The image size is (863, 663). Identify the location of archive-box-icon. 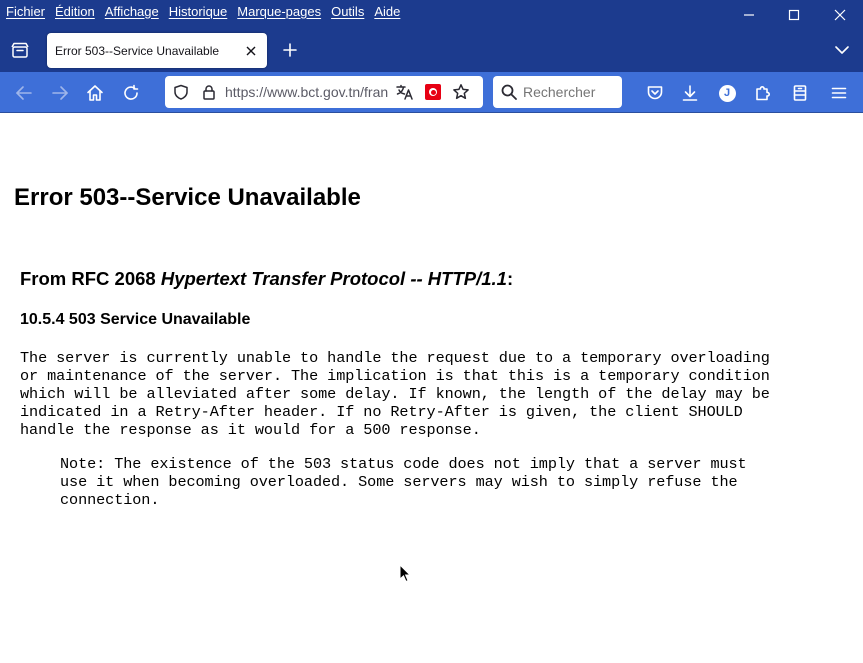
(800, 93).